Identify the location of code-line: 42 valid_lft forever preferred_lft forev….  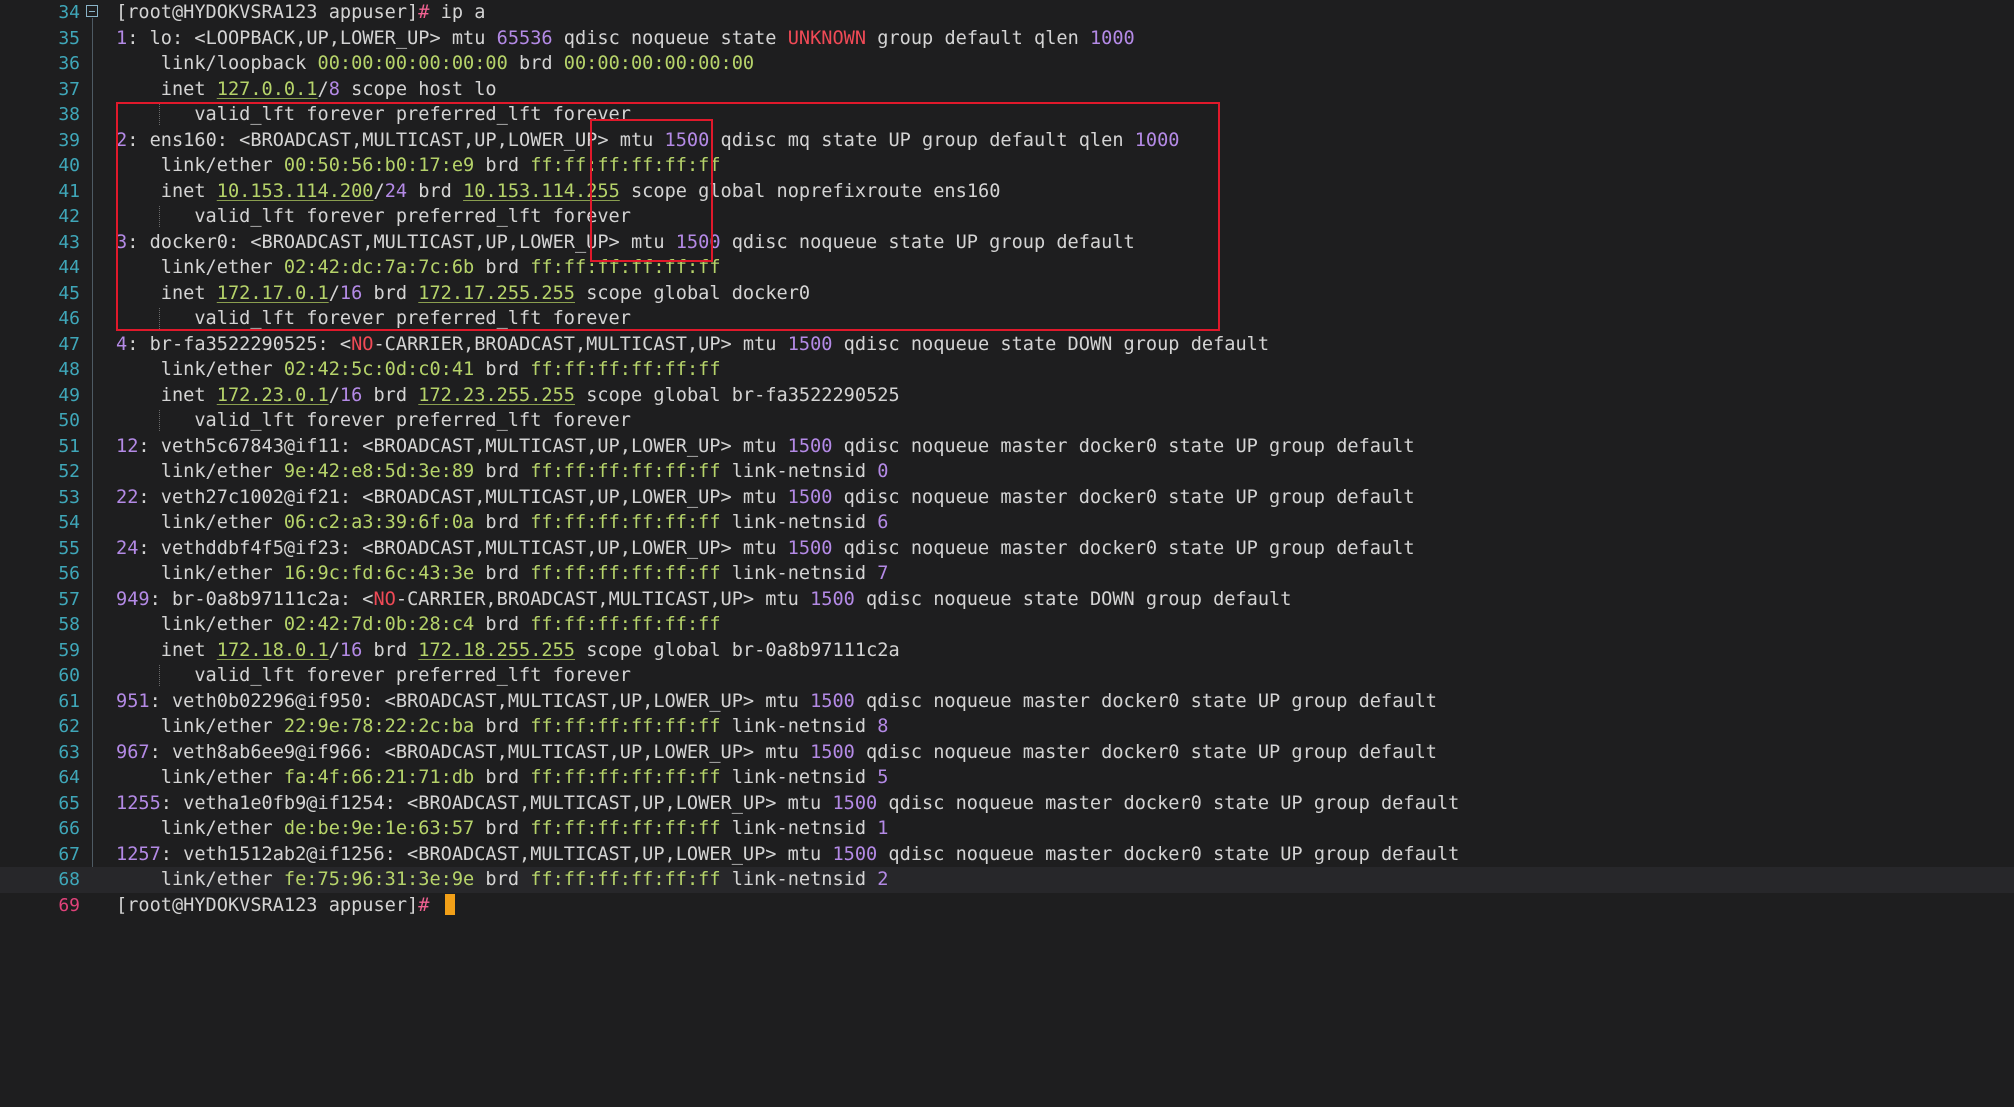
(1007, 217).